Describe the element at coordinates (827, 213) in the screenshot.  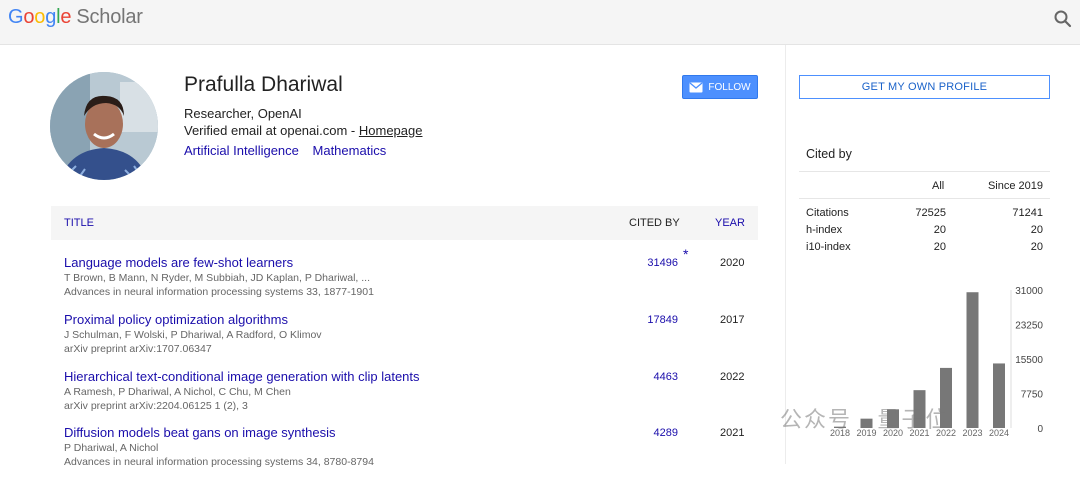
I see `stats-label: Citations` at that location.